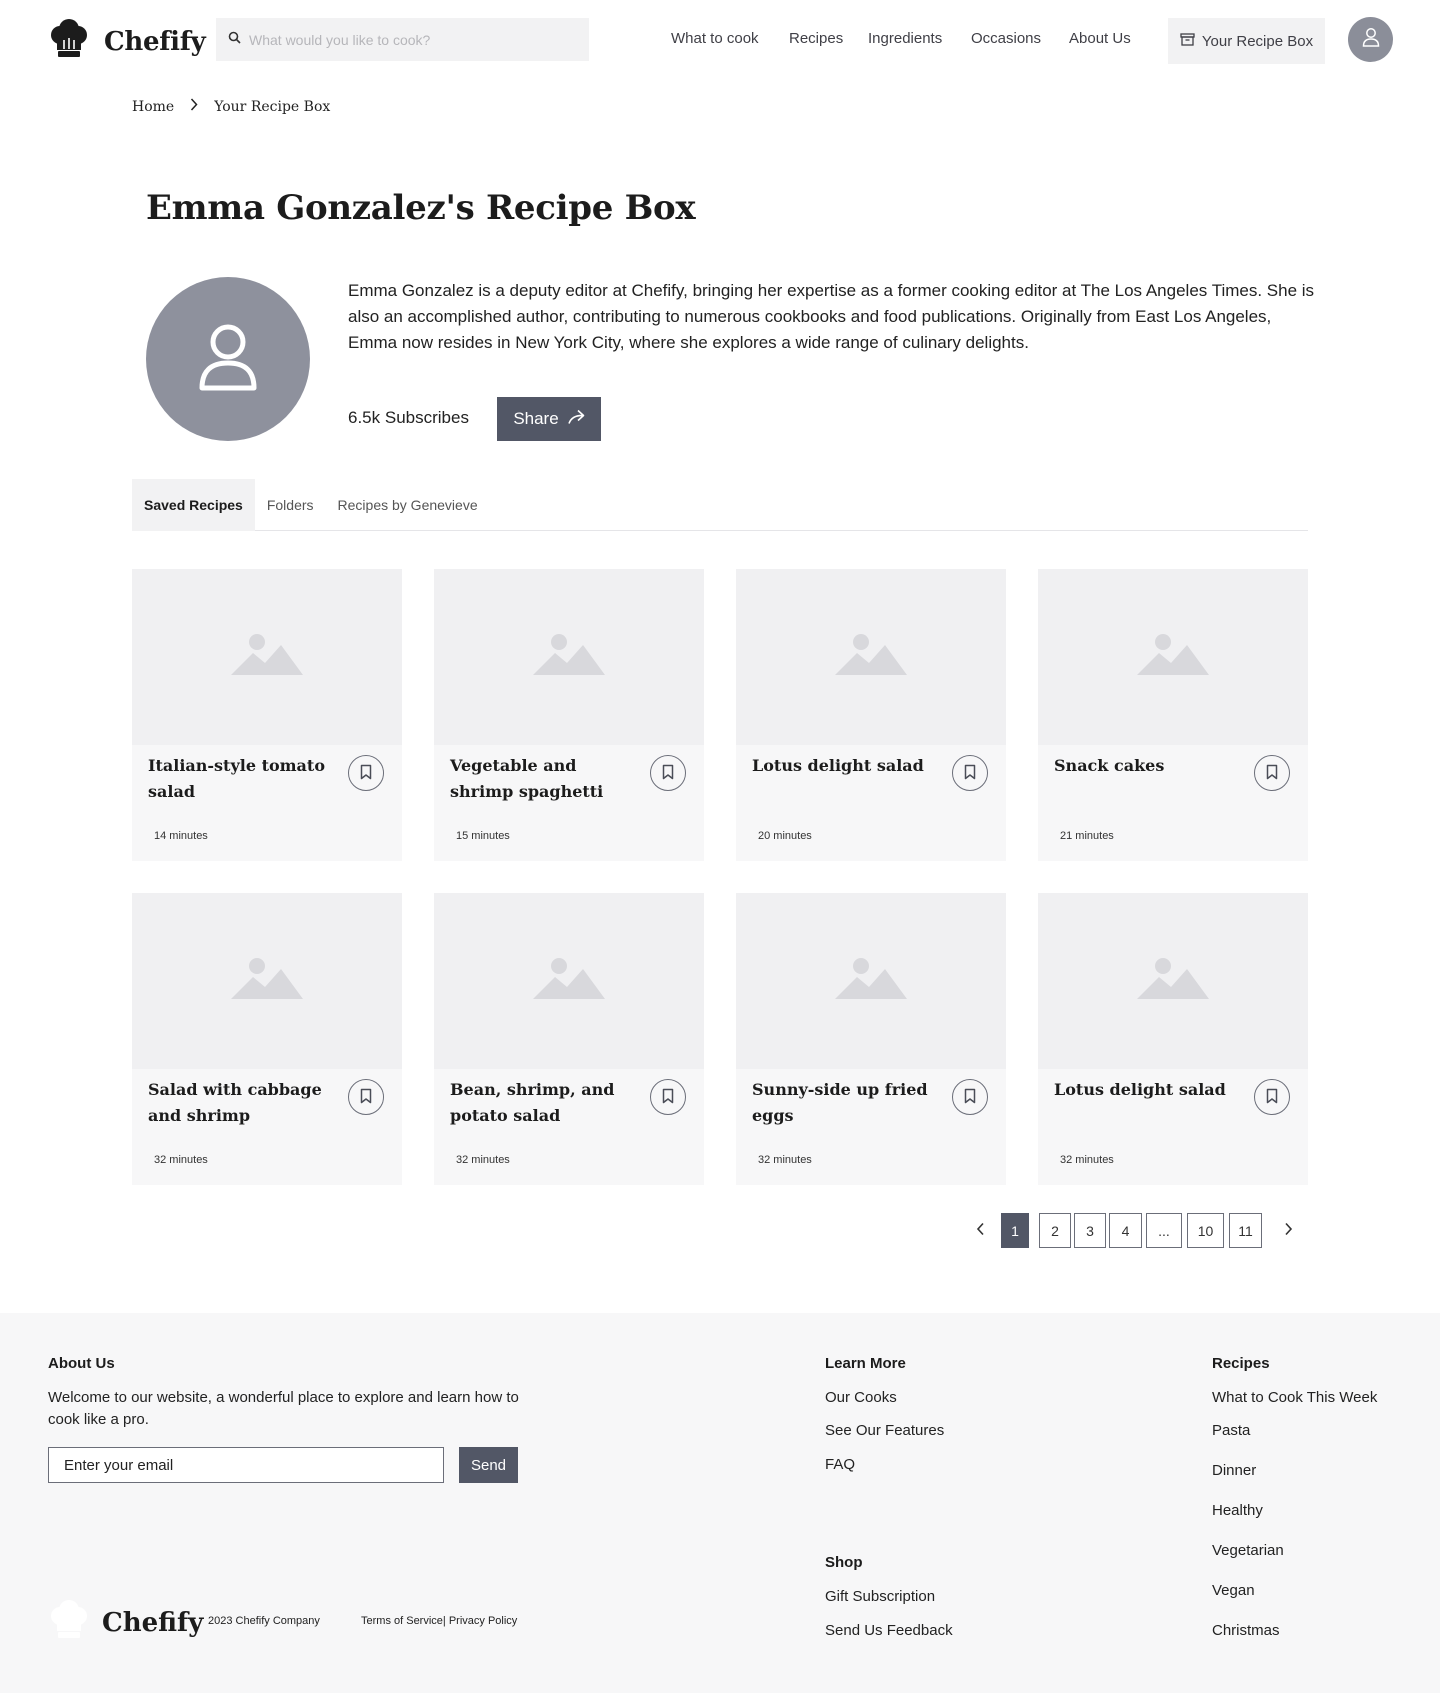  What do you see at coordinates (1246, 1630) in the screenshot?
I see `footer-link-christmas: Christmas` at bounding box center [1246, 1630].